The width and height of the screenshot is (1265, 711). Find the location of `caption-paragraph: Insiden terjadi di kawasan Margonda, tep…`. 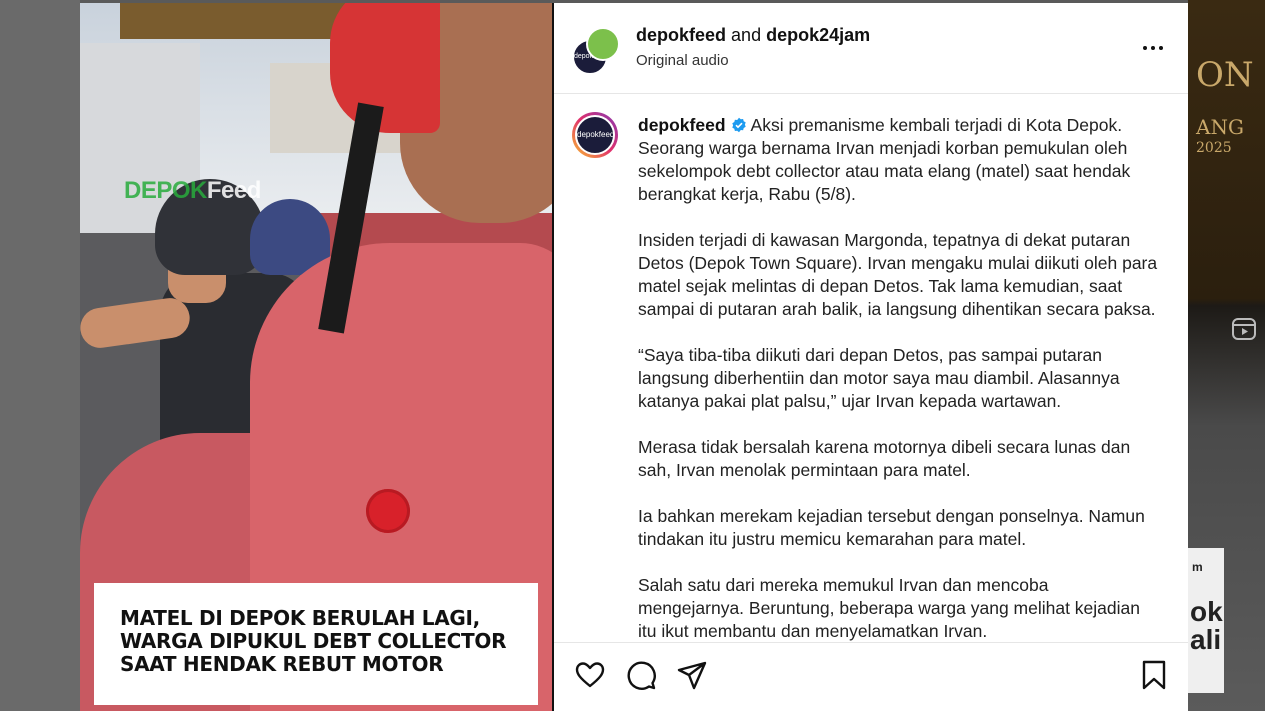

caption-paragraph: Insiden terjadi di kawasan Margonda, tep… is located at coordinates (898, 274).